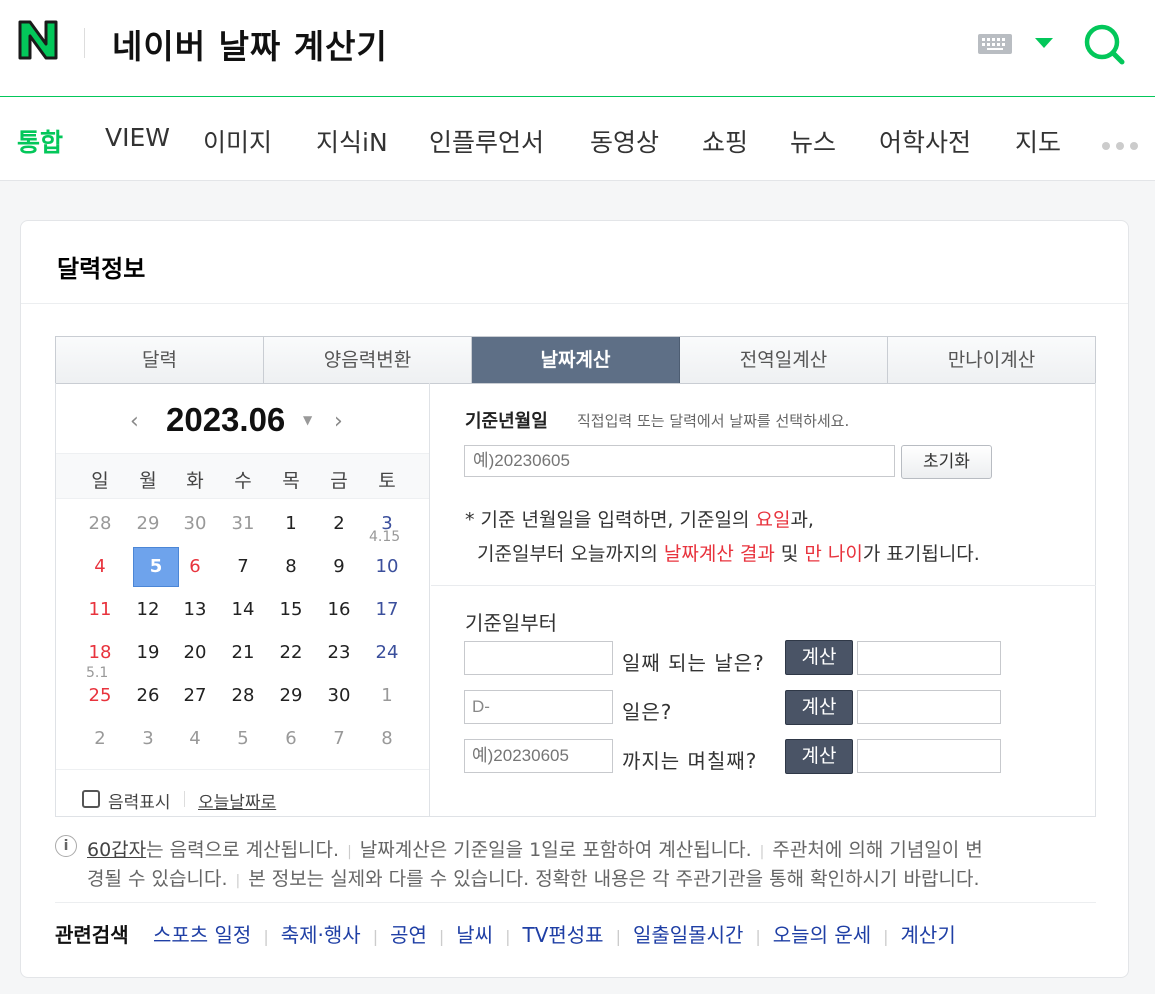  What do you see at coordinates (195, 695) in the screenshot?
I see `calendar-day: 27` at bounding box center [195, 695].